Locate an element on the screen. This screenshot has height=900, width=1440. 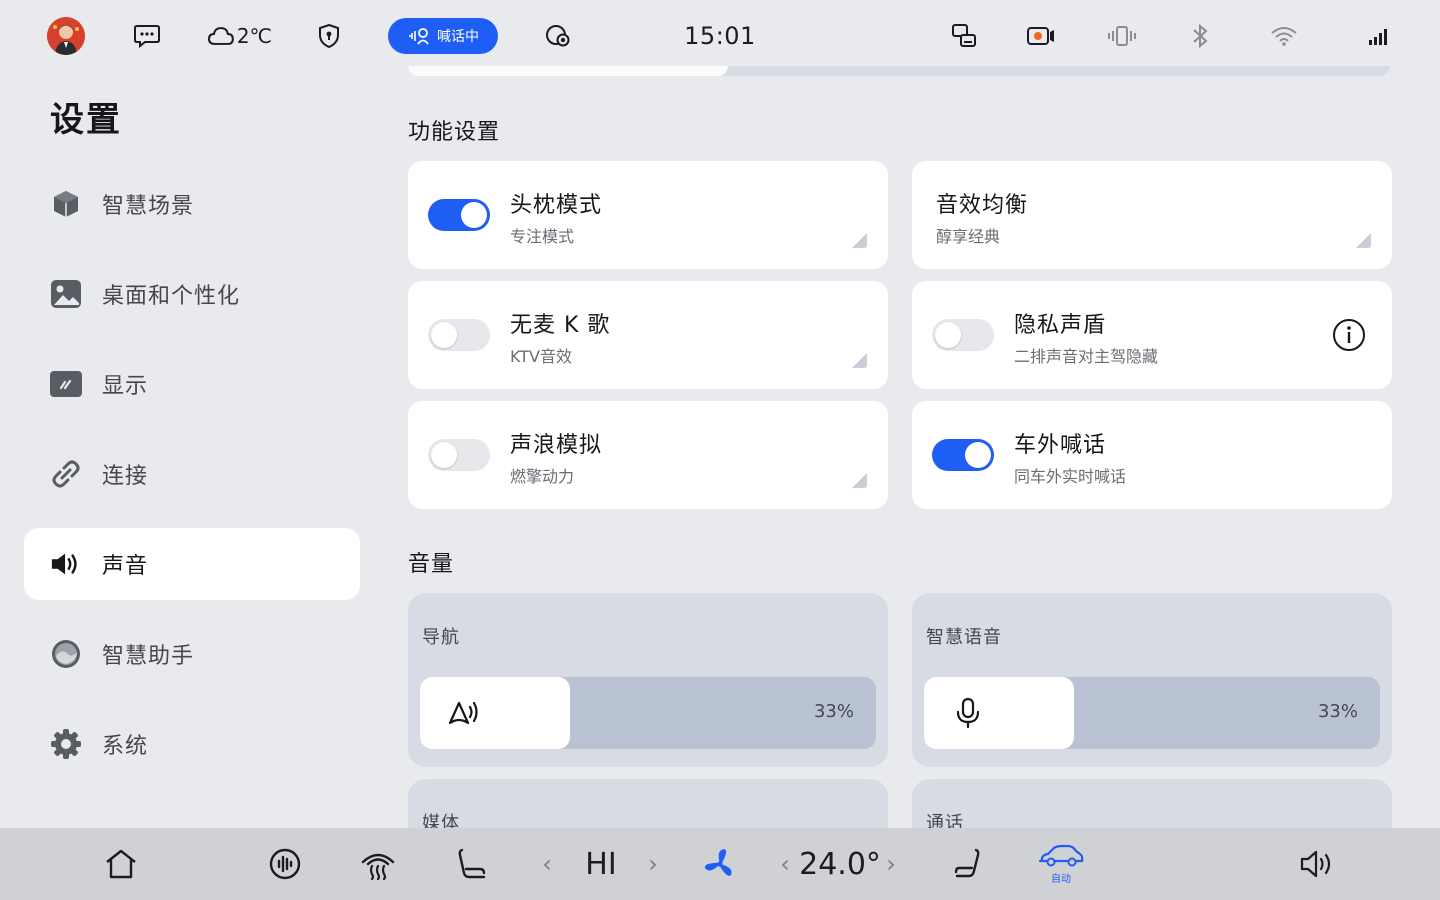
shout-status-pill: 喊话中 is located at coordinates (443, 36).